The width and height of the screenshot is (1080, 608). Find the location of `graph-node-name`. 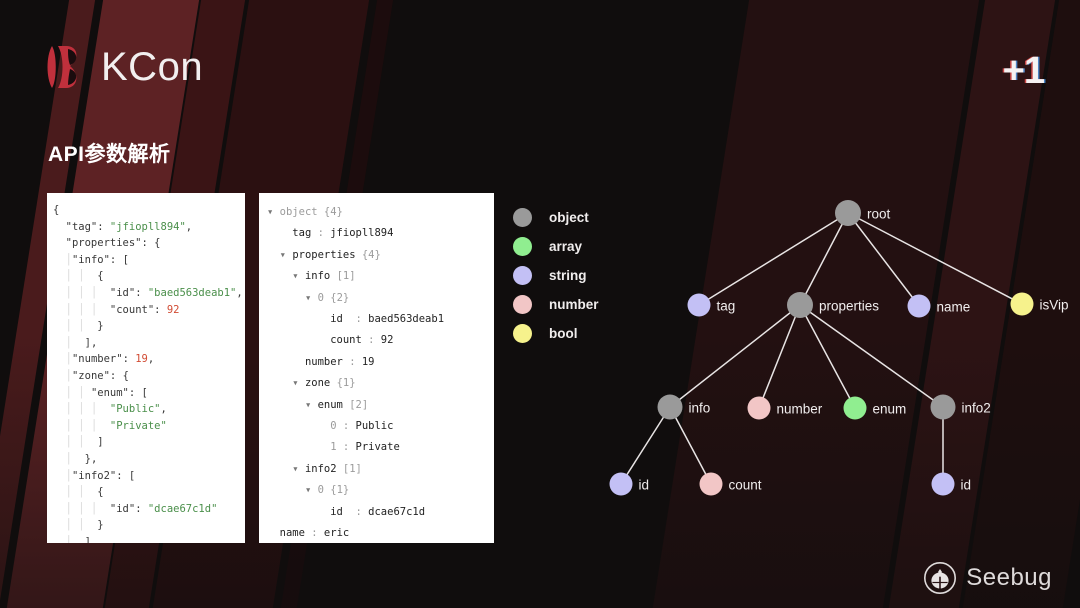

graph-node-name is located at coordinates (919, 306).